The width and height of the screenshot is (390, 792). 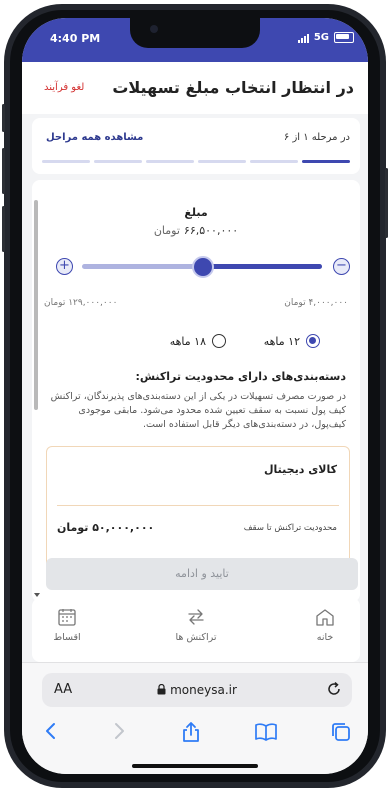 What do you see at coordinates (67, 637) in the screenshot?
I see `nav-label: اقساط` at bounding box center [67, 637].